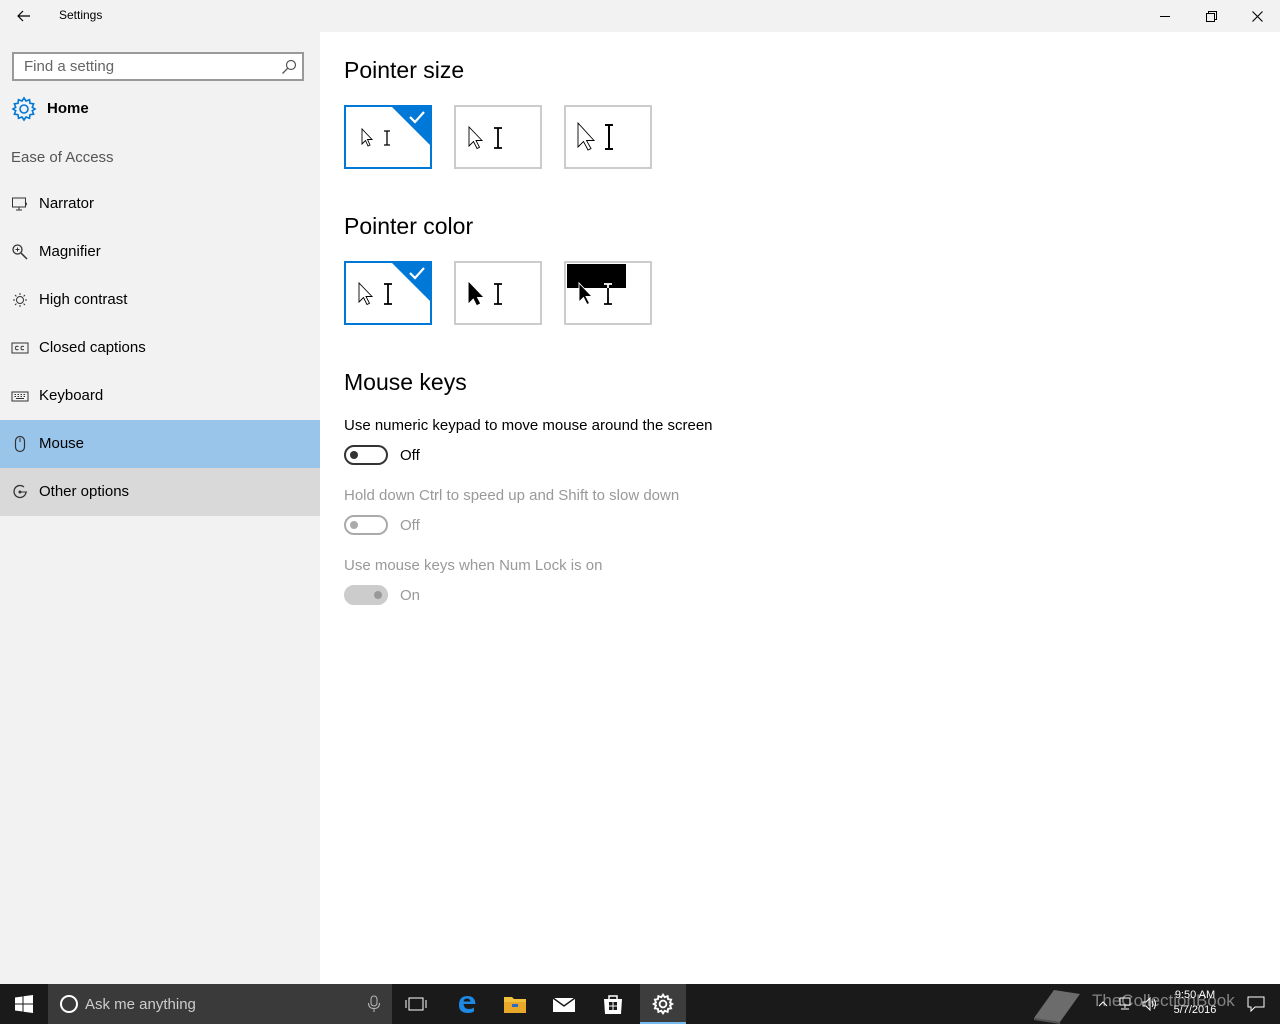 The image size is (1280, 1024). Describe the element at coordinates (20, 491) in the screenshot. I see `other-options-icon` at that location.